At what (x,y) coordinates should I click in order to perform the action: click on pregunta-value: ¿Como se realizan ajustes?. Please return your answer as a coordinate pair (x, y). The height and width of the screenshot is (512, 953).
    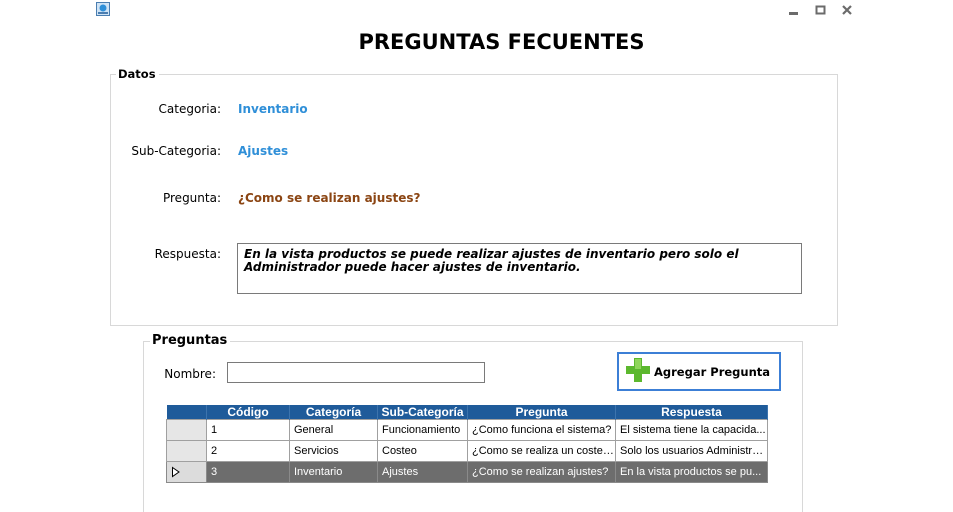
    Looking at the image, I should click on (329, 198).